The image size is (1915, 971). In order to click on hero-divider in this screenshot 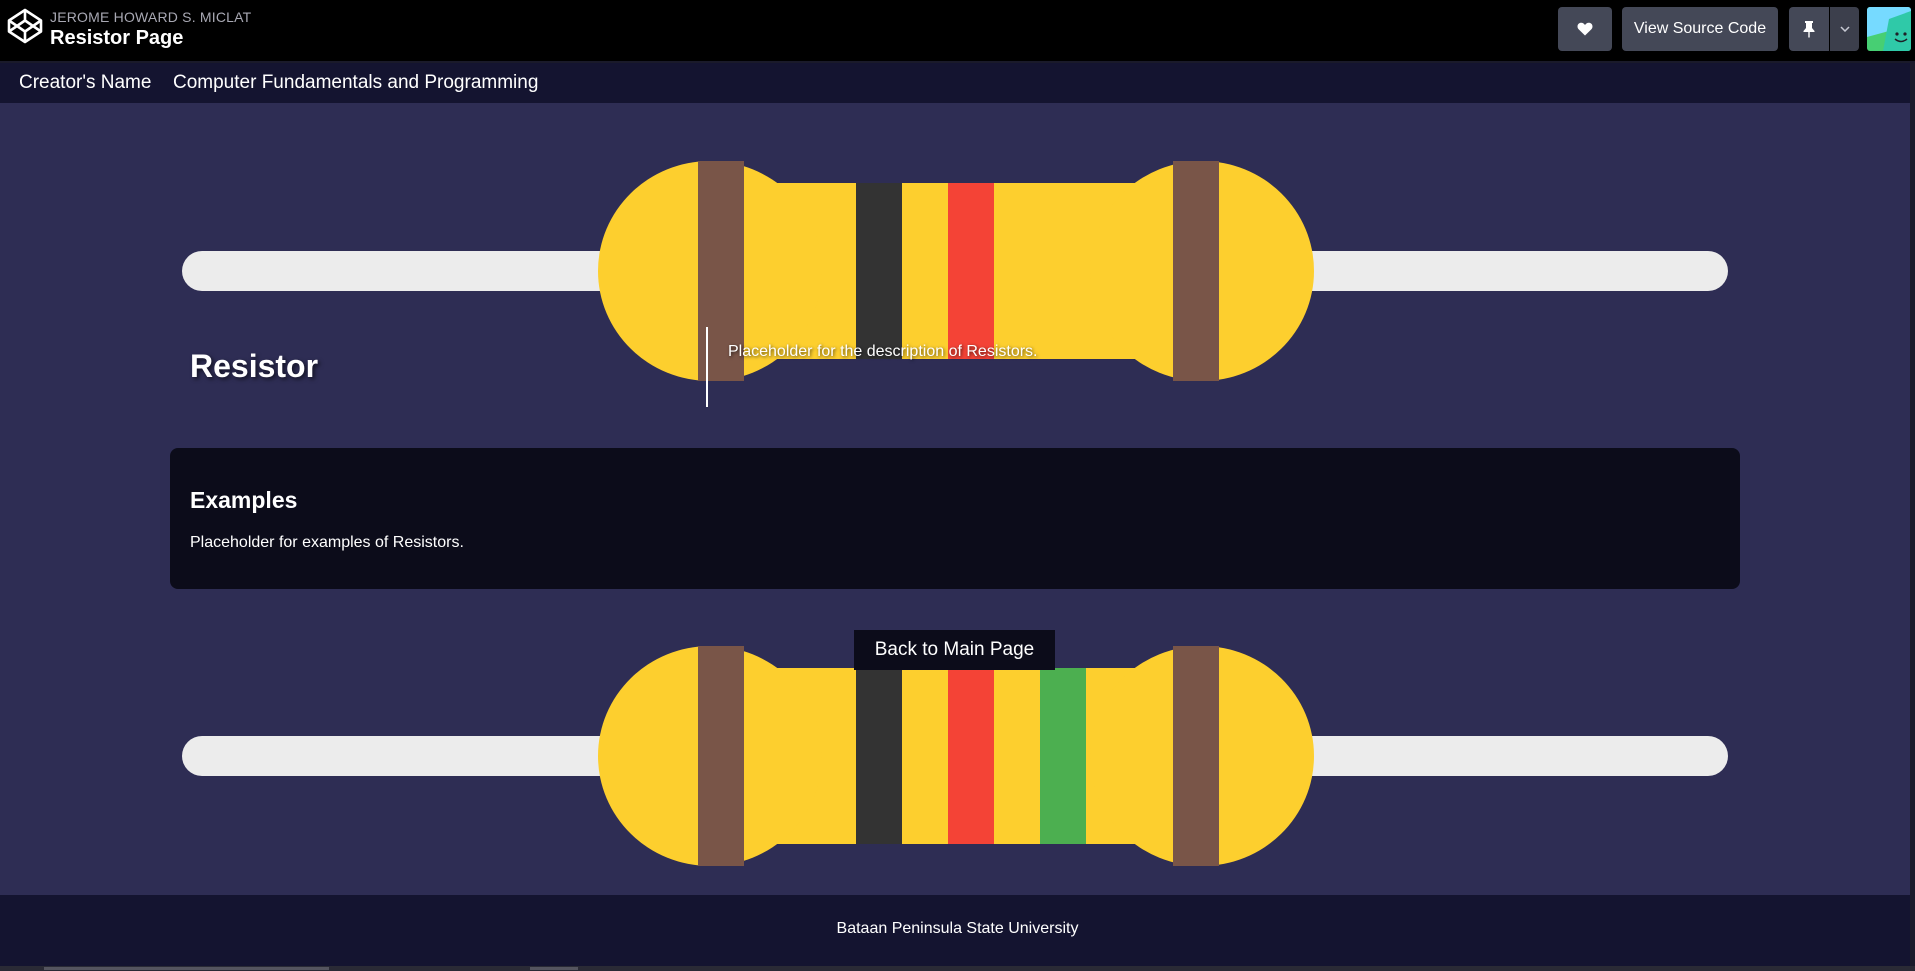, I will do `click(707, 367)`.